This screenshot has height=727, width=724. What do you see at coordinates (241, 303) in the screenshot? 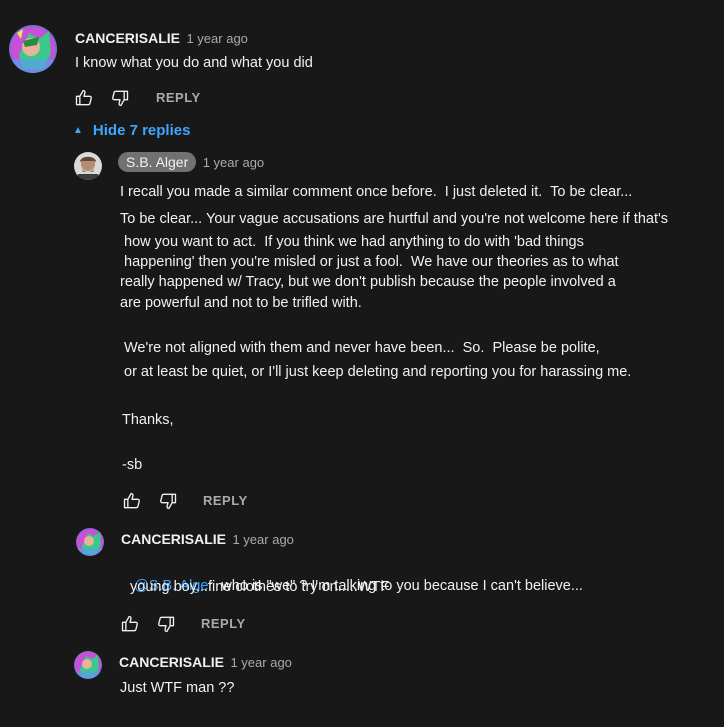
I see `reply-line: are powerful and not to be trifled with.` at bounding box center [241, 303].